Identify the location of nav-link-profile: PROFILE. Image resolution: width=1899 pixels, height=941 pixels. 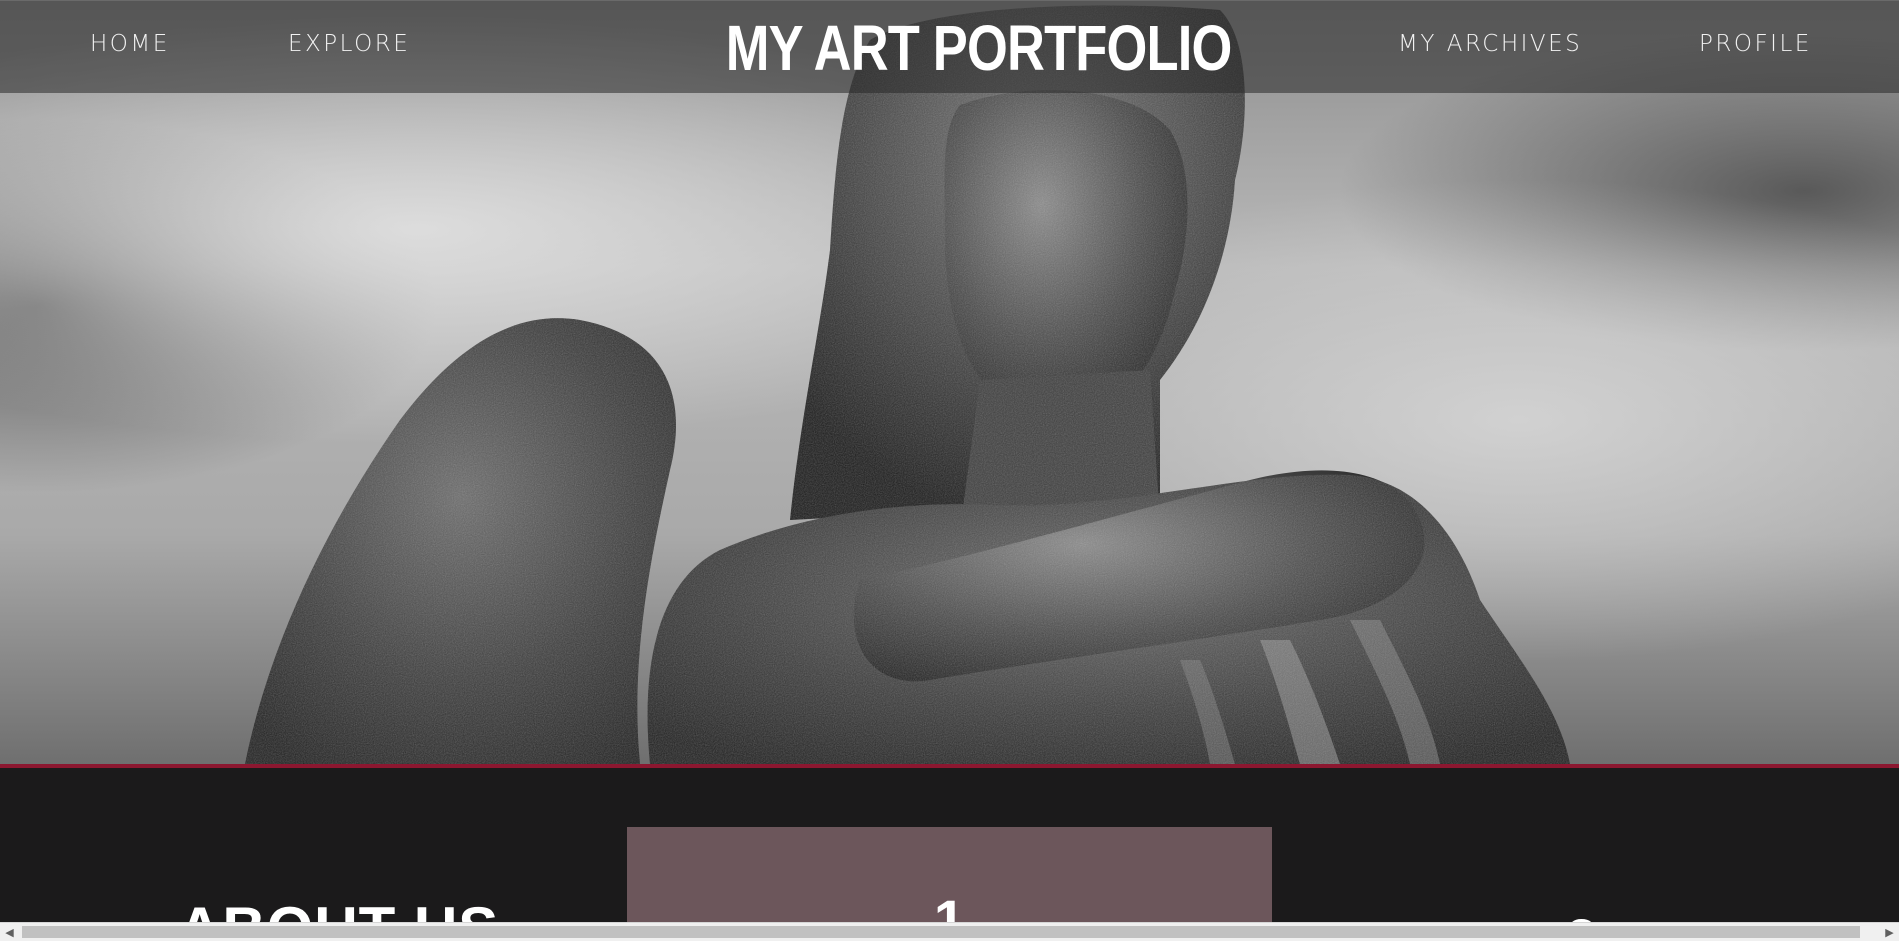
(1755, 44).